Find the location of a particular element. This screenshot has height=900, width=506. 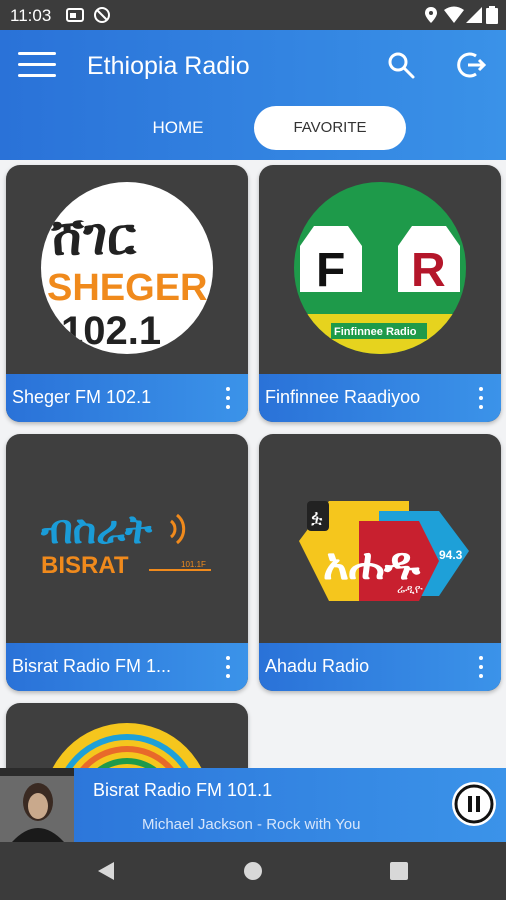

app-bar: Ethiopia Radio is located at coordinates (253, 65).